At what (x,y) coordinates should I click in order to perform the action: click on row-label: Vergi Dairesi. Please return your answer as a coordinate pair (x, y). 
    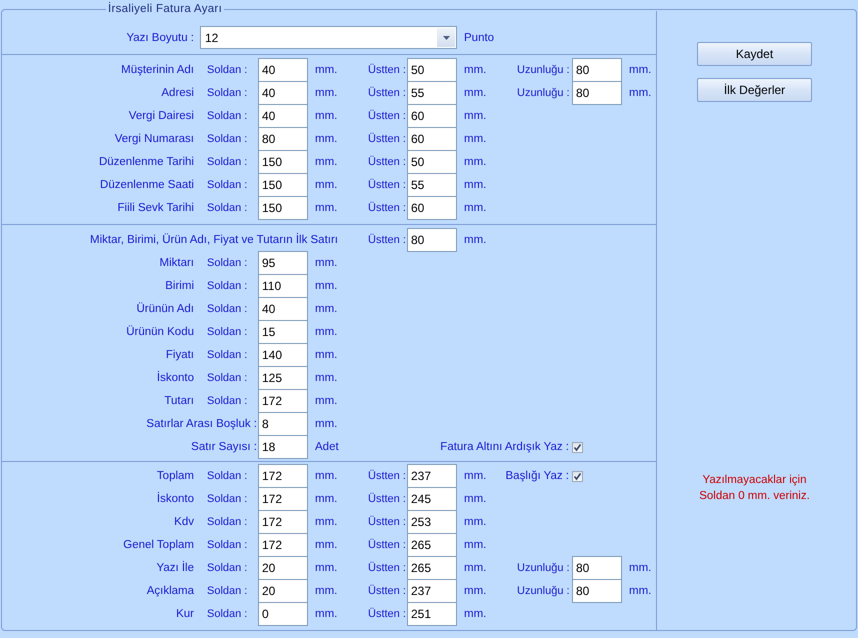
    Looking at the image, I should click on (161, 116).